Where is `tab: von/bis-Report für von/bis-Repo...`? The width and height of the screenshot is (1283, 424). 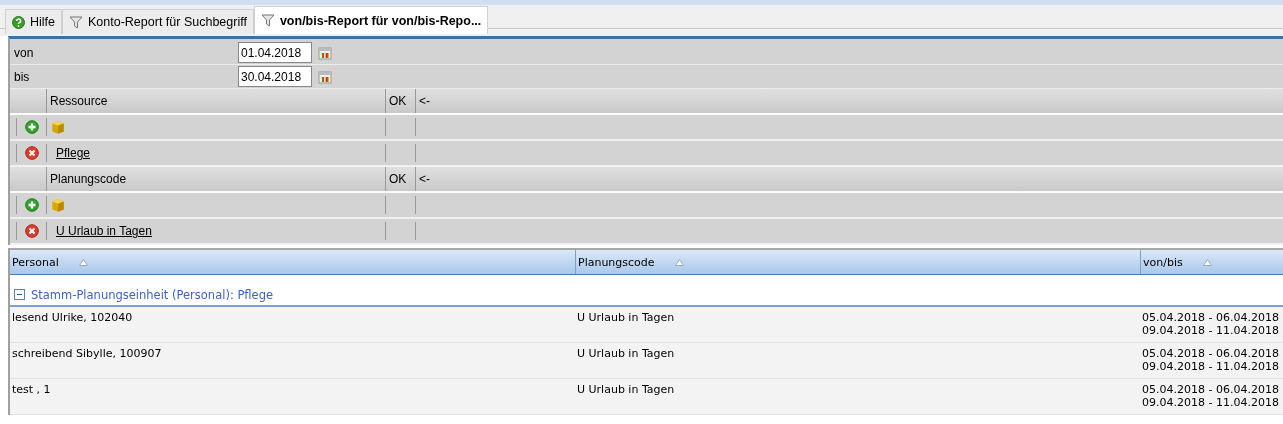 tab: von/bis-Report für von/bis-Repo... is located at coordinates (371, 20).